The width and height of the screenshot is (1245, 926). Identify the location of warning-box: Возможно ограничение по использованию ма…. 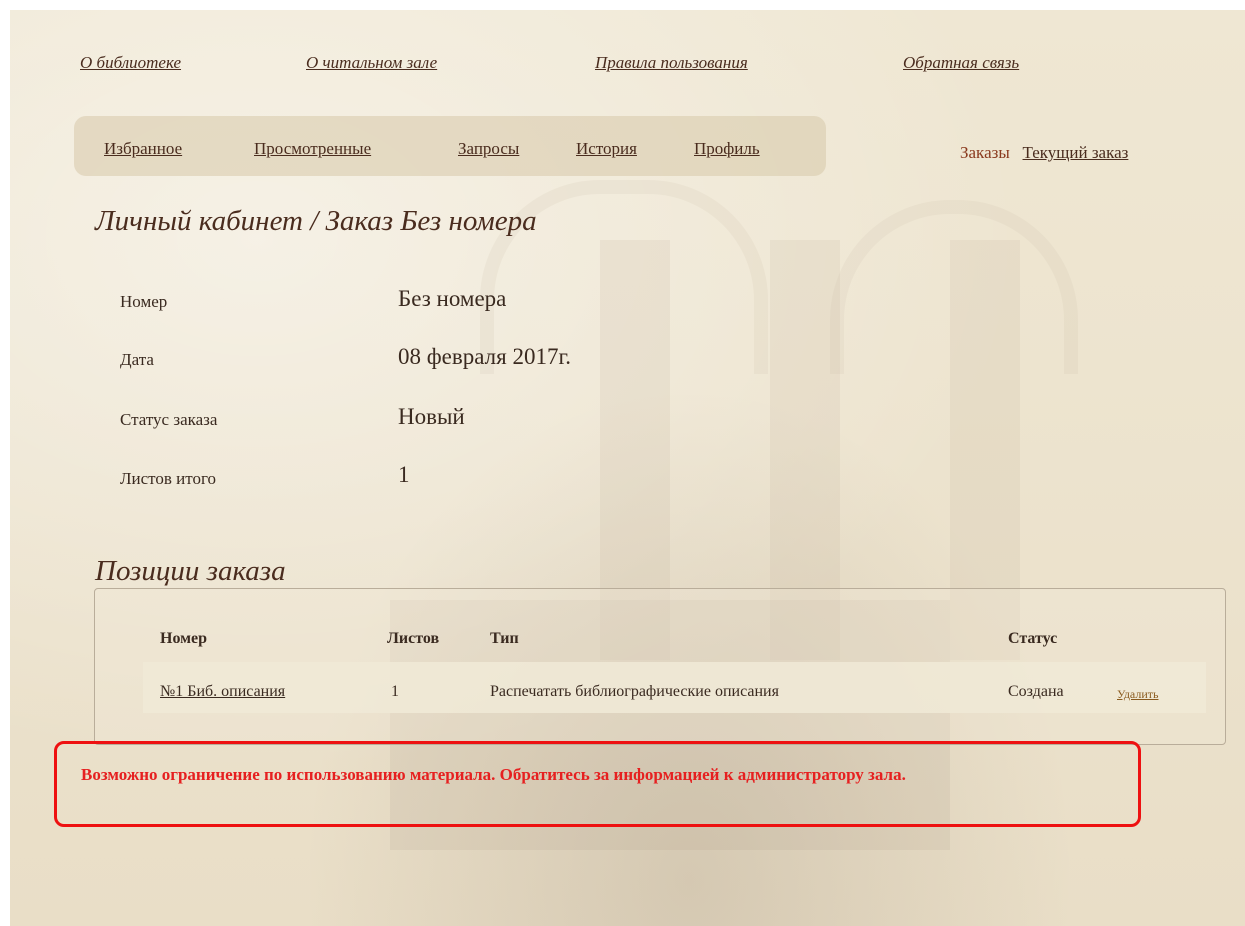
(597, 784).